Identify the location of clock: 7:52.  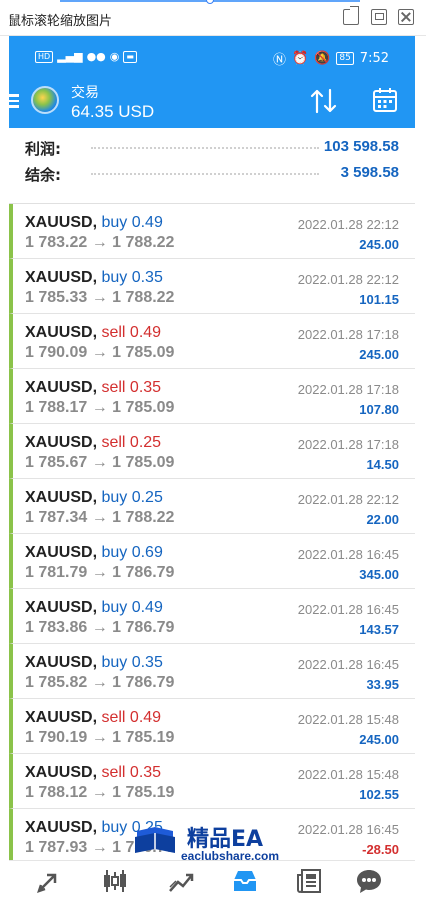
(374, 58).